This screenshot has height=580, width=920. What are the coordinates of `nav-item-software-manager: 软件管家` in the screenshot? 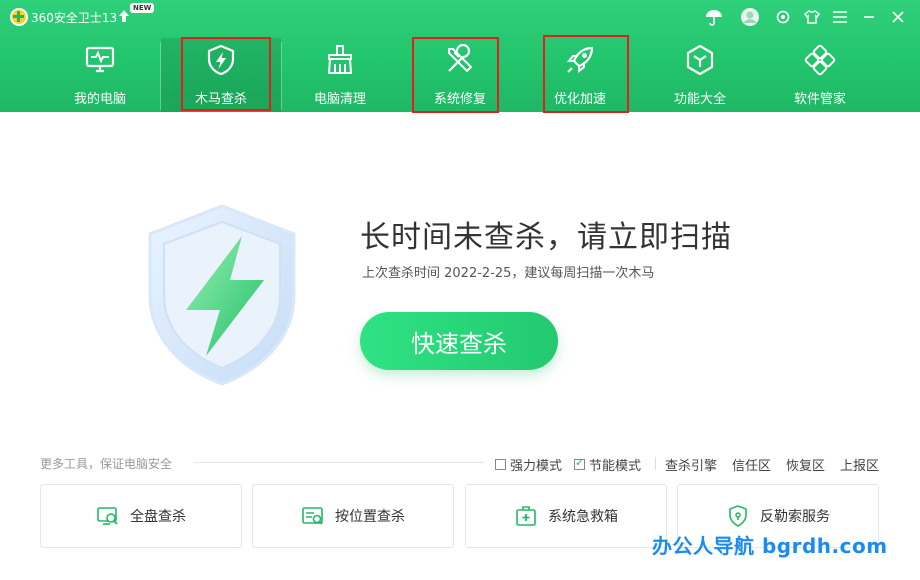 It's located at (820, 75).